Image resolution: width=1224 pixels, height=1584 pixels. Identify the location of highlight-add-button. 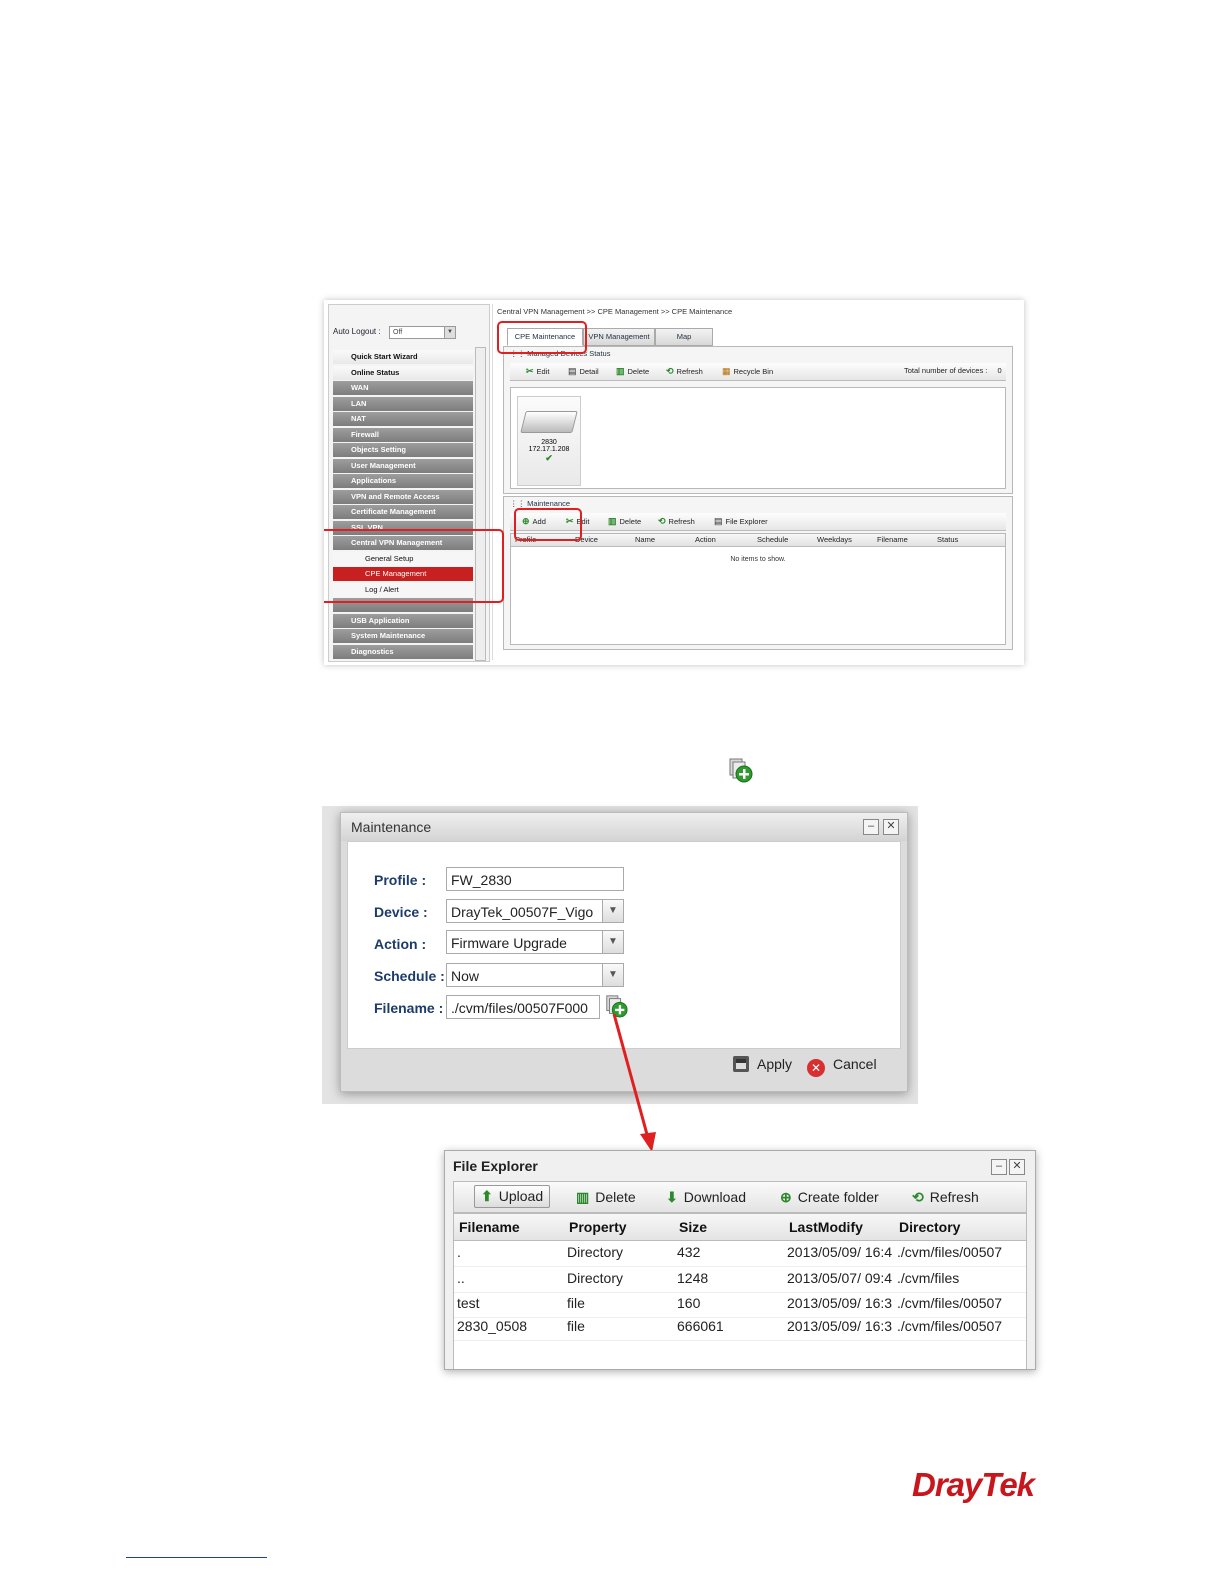
(548, 524).